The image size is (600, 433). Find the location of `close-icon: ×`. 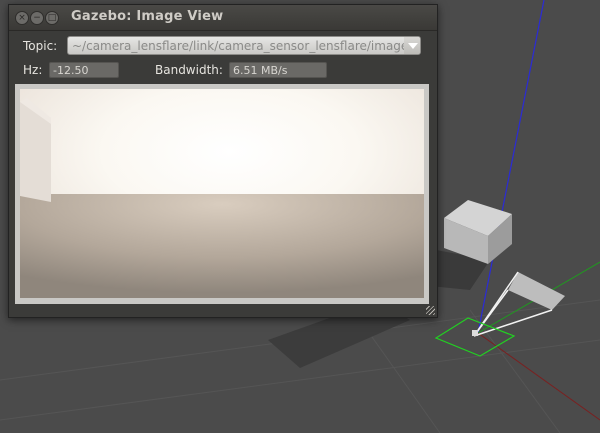

close-icon: × is located at coordinates (22, 18).